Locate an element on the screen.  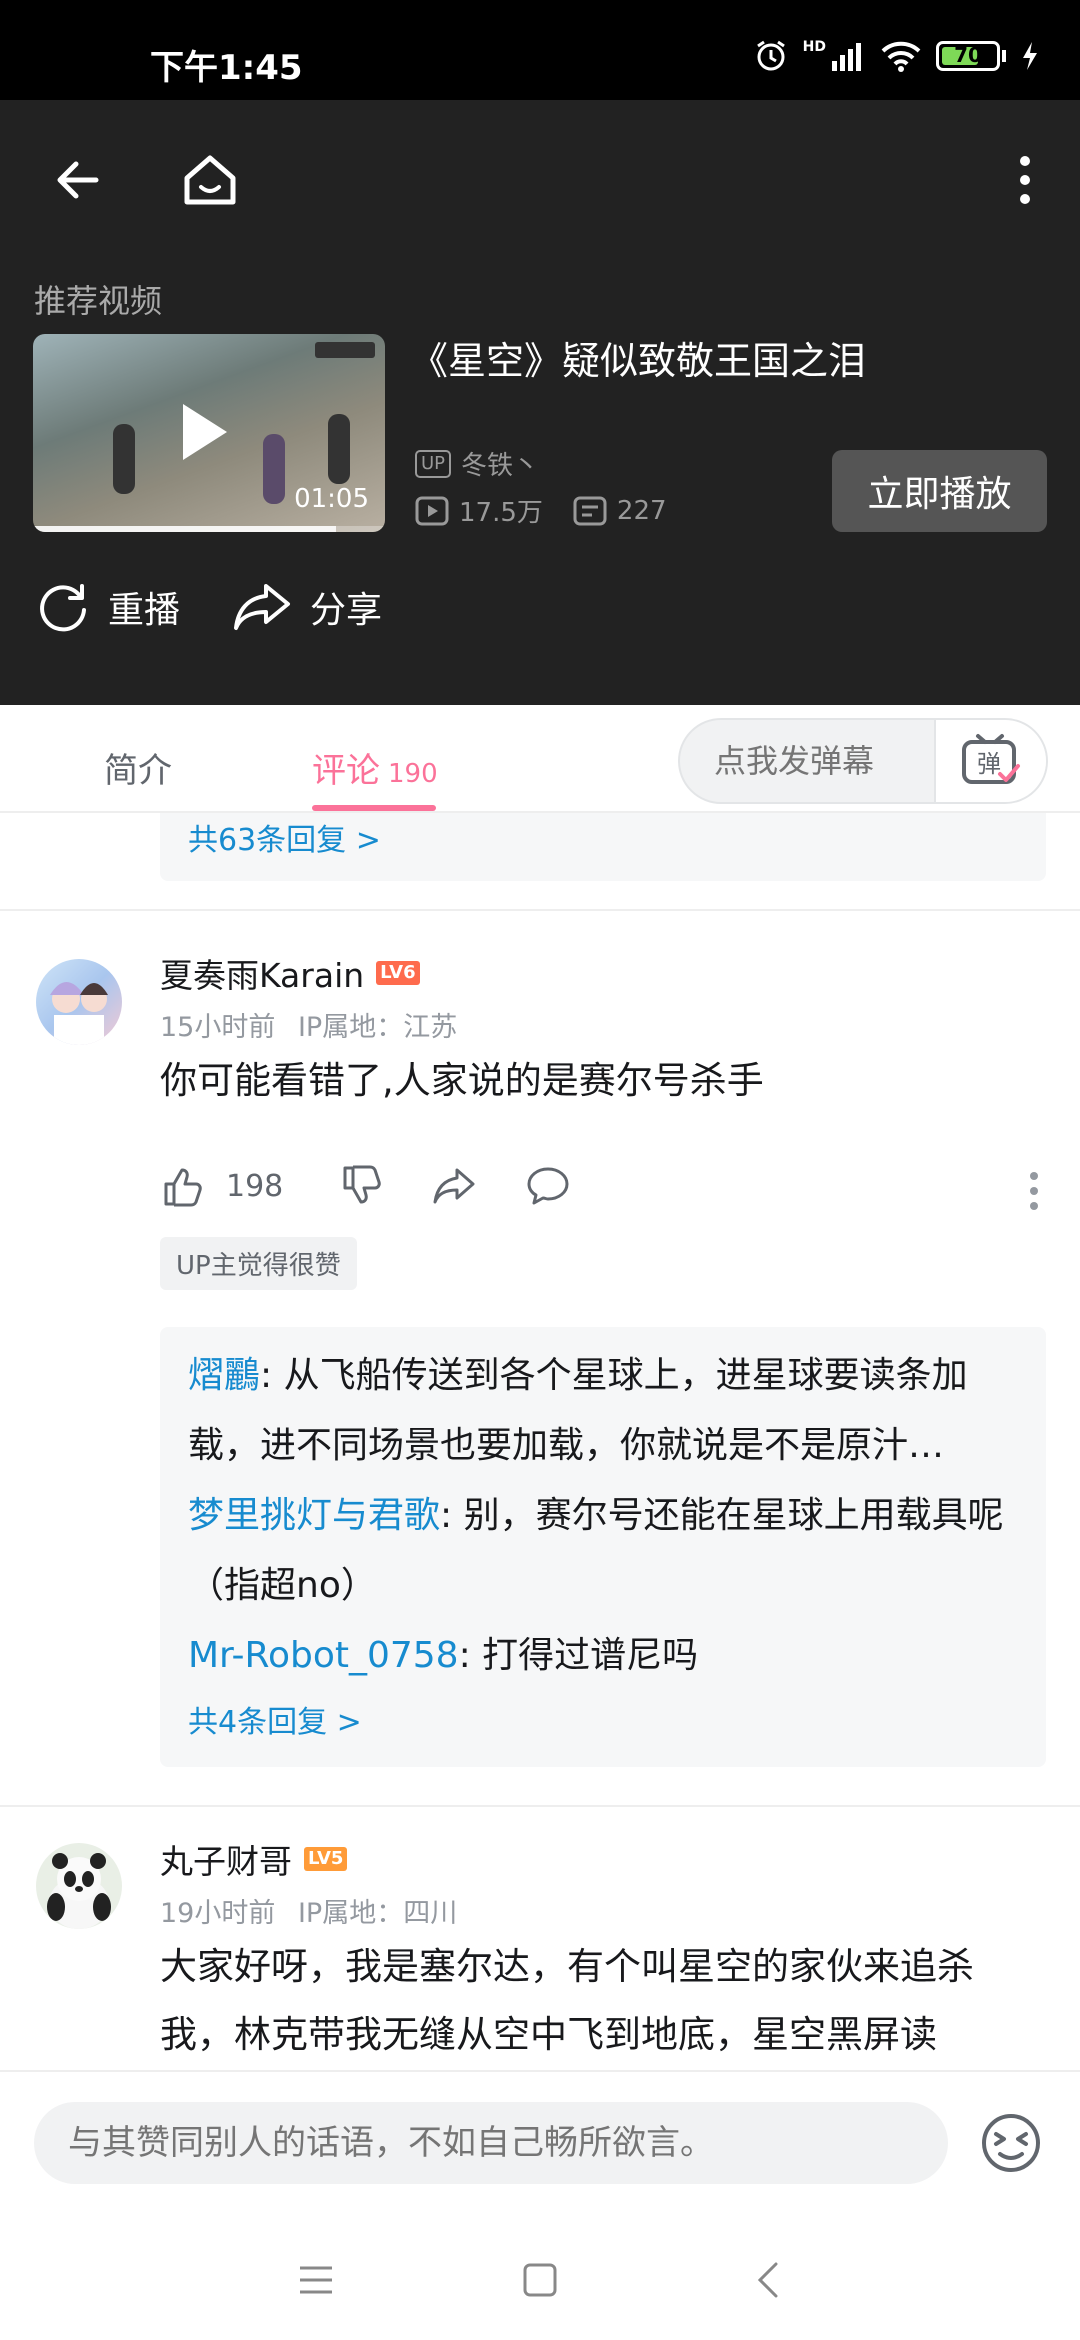
comment-time: 19小时前 is located at coordinates (218, 1913).